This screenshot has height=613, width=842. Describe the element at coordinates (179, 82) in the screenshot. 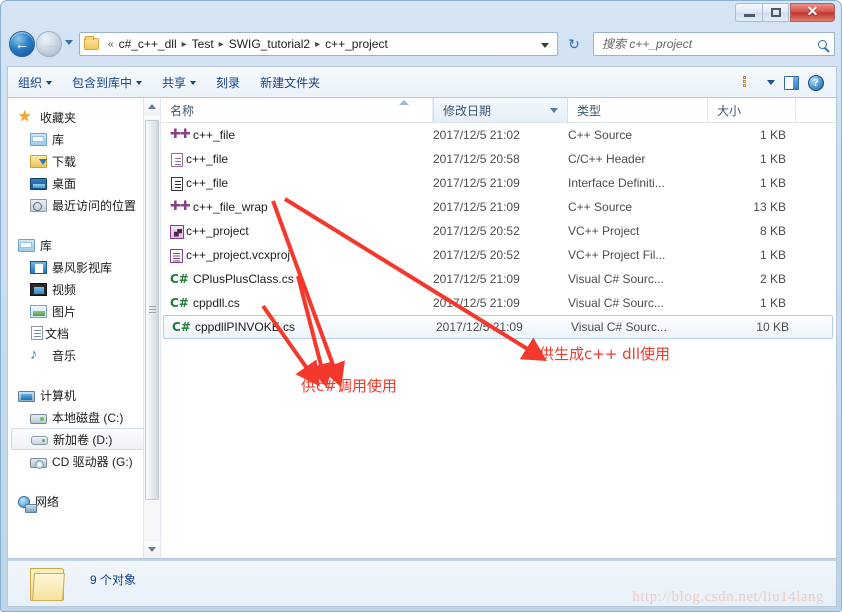

I see `toolbar-item-share: 共享` at that location.